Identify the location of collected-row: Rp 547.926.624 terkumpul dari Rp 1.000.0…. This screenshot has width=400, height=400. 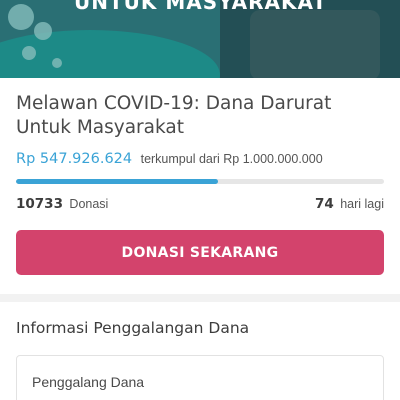
(169, 159).